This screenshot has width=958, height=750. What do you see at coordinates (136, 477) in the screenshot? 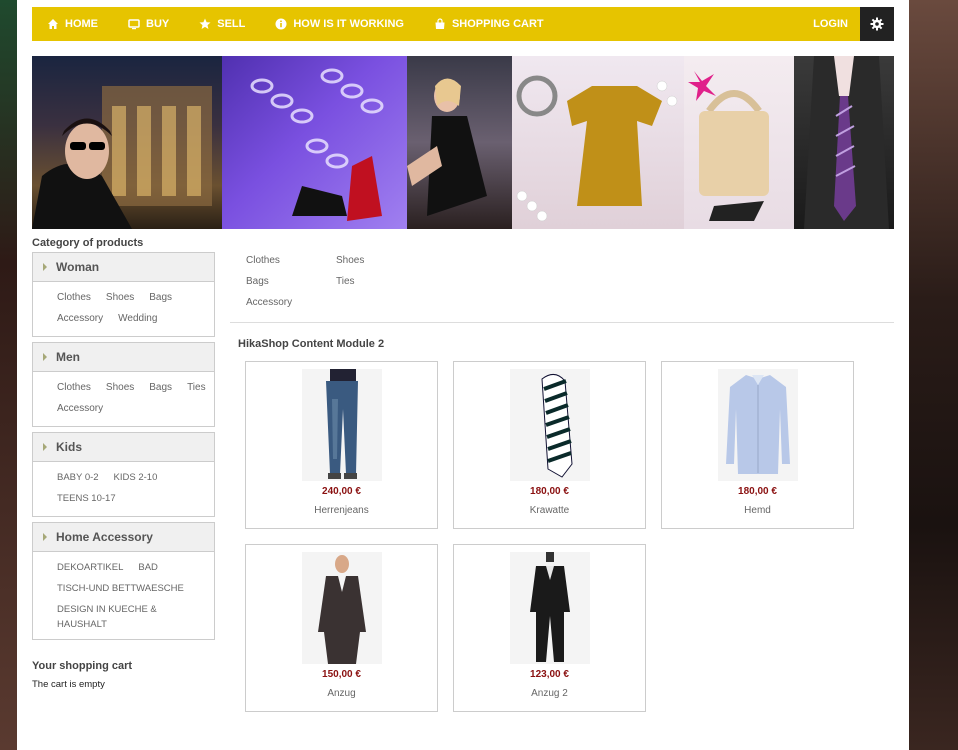
I see `category-link: KIDS 2-10` at bounding box center [136, 477].